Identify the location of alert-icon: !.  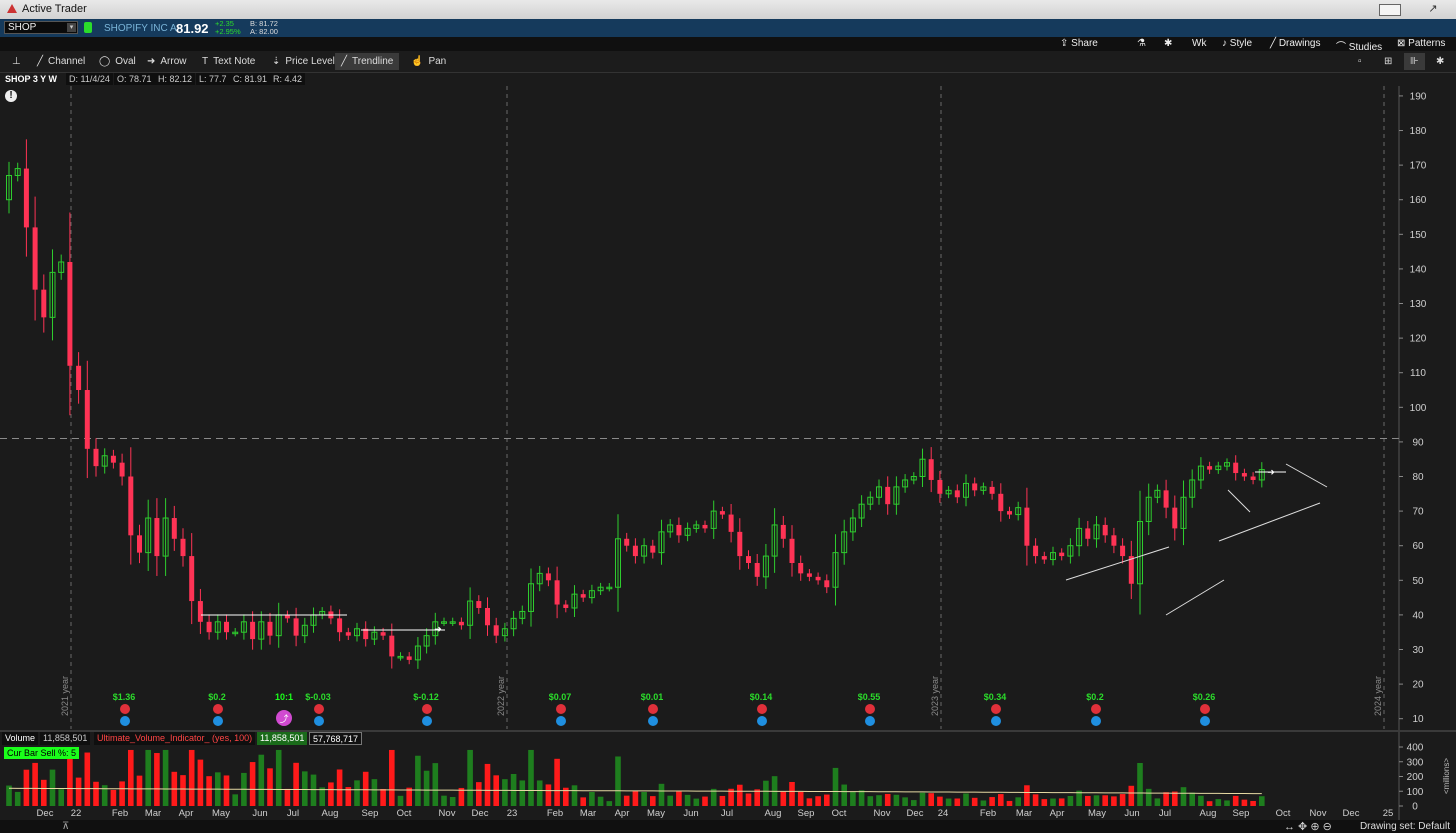
(11, 96).